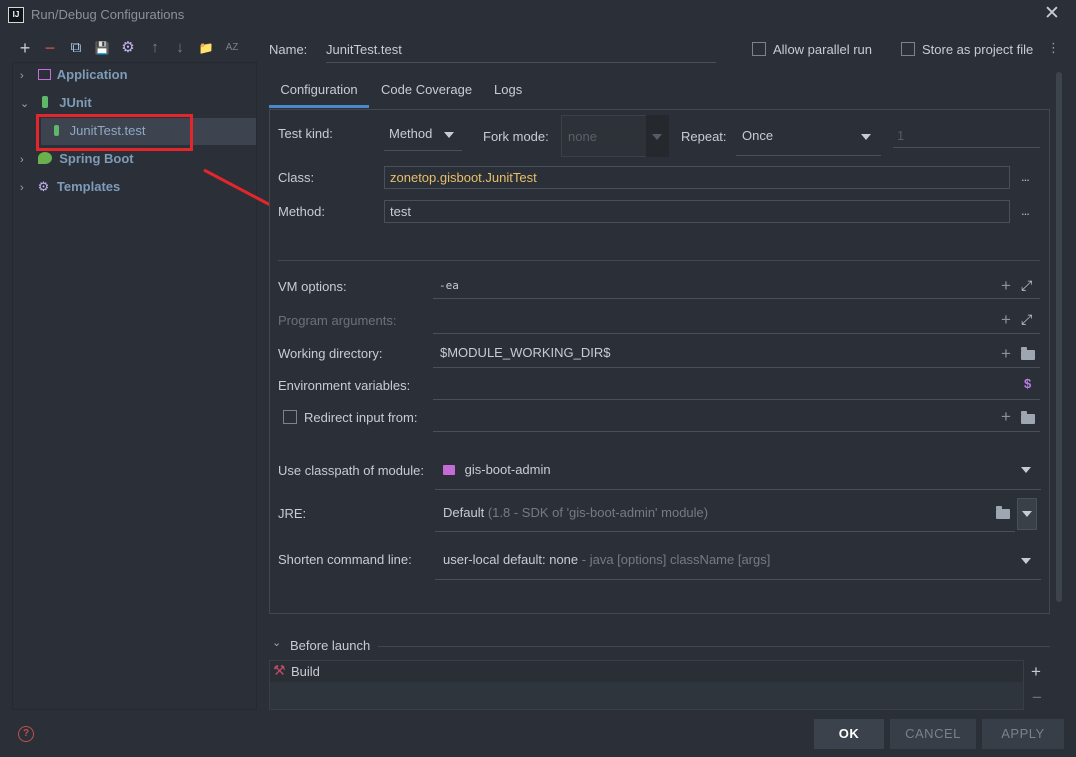 This screenshot has height=757, width=1076. Describe the element at coordinates (808, 137) in the screenshot. I see `repeat-dropdown: Once` at that location.